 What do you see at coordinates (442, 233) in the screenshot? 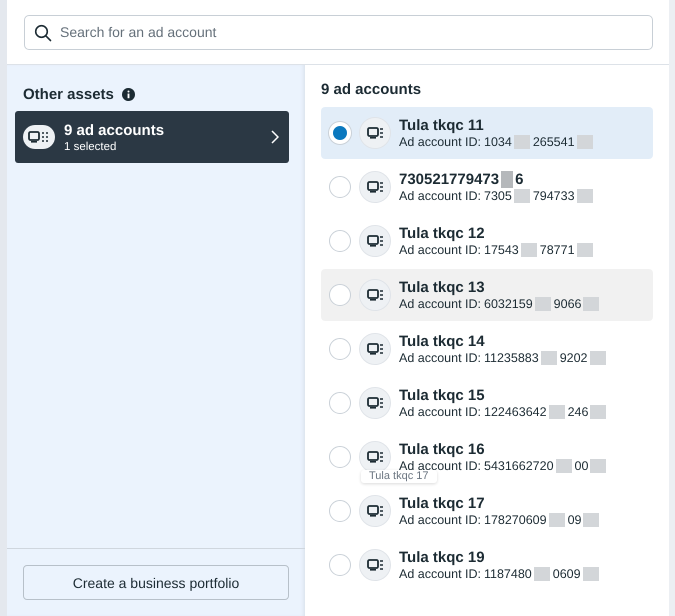
I see `account-name: Tula tkqc 12` at bounding box center [442, 233].